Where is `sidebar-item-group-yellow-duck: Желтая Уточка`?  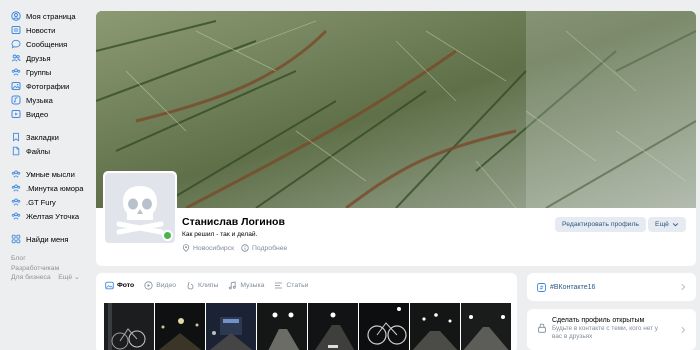 sidebar-item-group-yellow-duck: Желтая Уточка is located at coordinates (48, 216).